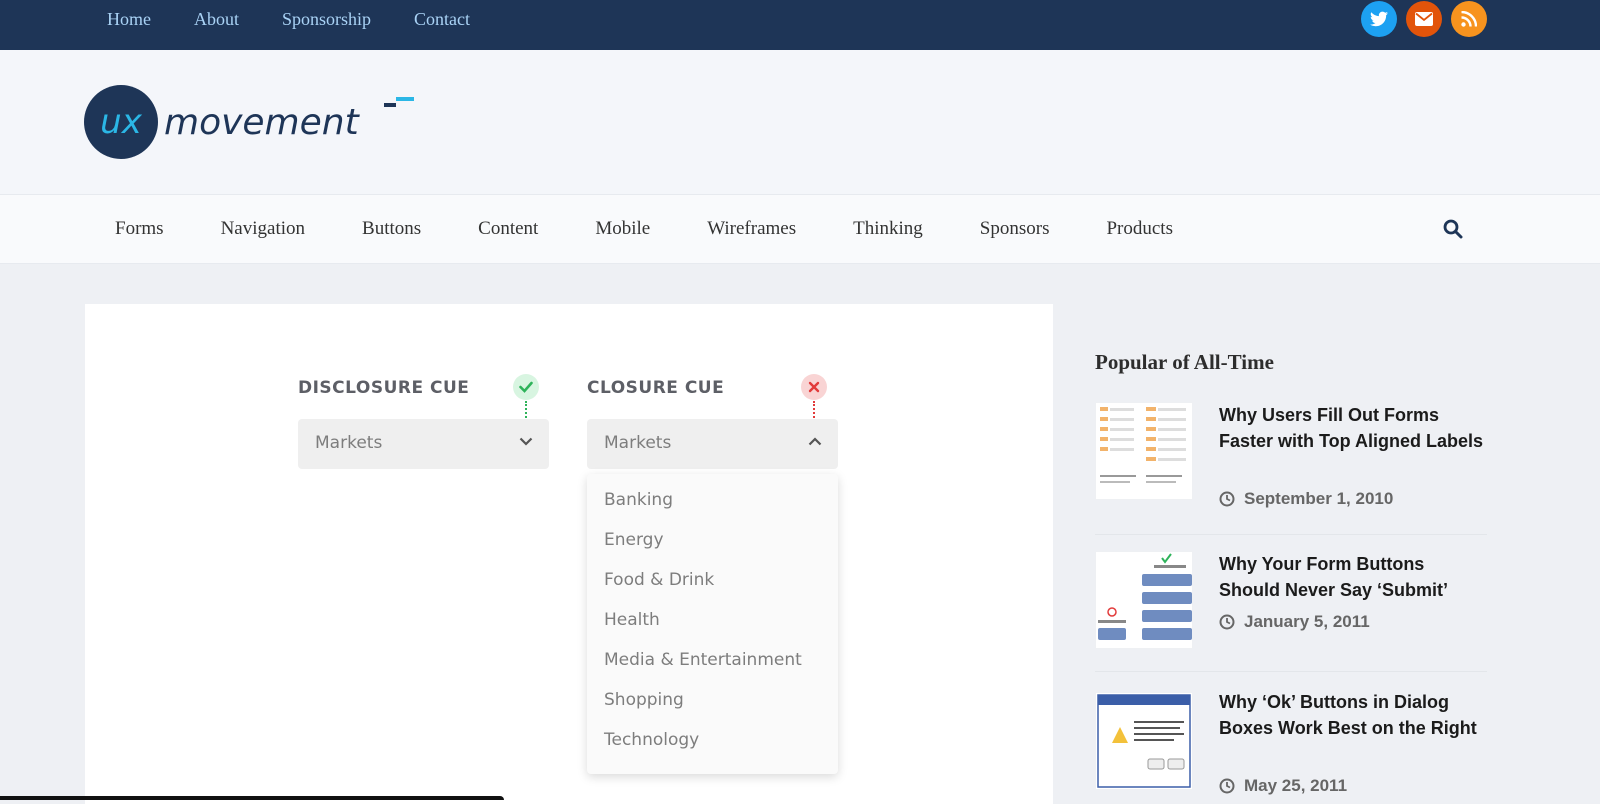 Image resolution: width=1600 pixels, height=804 pixels. What do you see at coordinates (644, 700) in the screenshot?
I see `dropdown-option: Shopping` at bounding box center [644, 700].